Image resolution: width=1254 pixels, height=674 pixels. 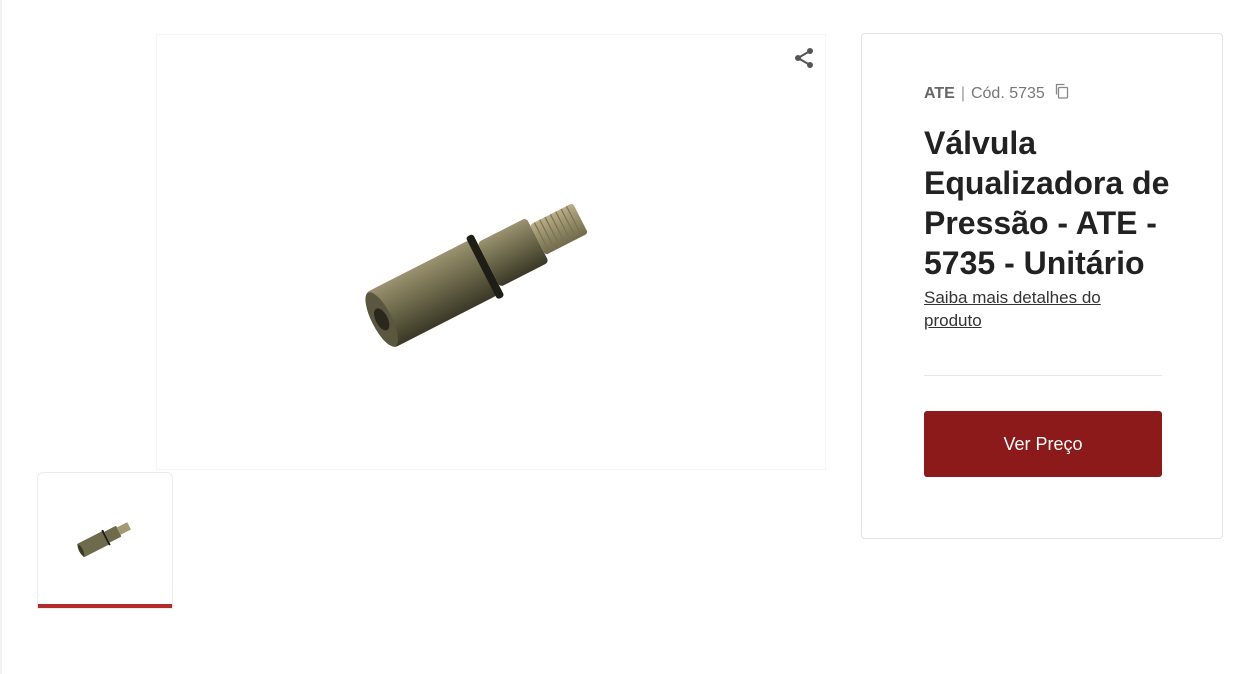 What do you see at coordinates (476, 275) in the screenshot?
I see `product-photo` at bounding box center [476, 275].